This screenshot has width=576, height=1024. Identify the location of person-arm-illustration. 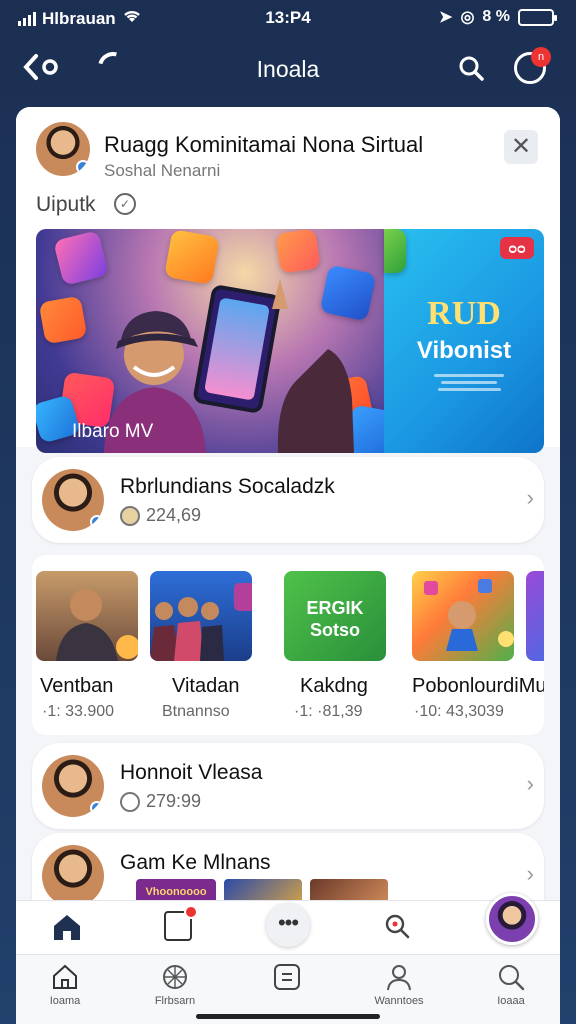
(313, 366).